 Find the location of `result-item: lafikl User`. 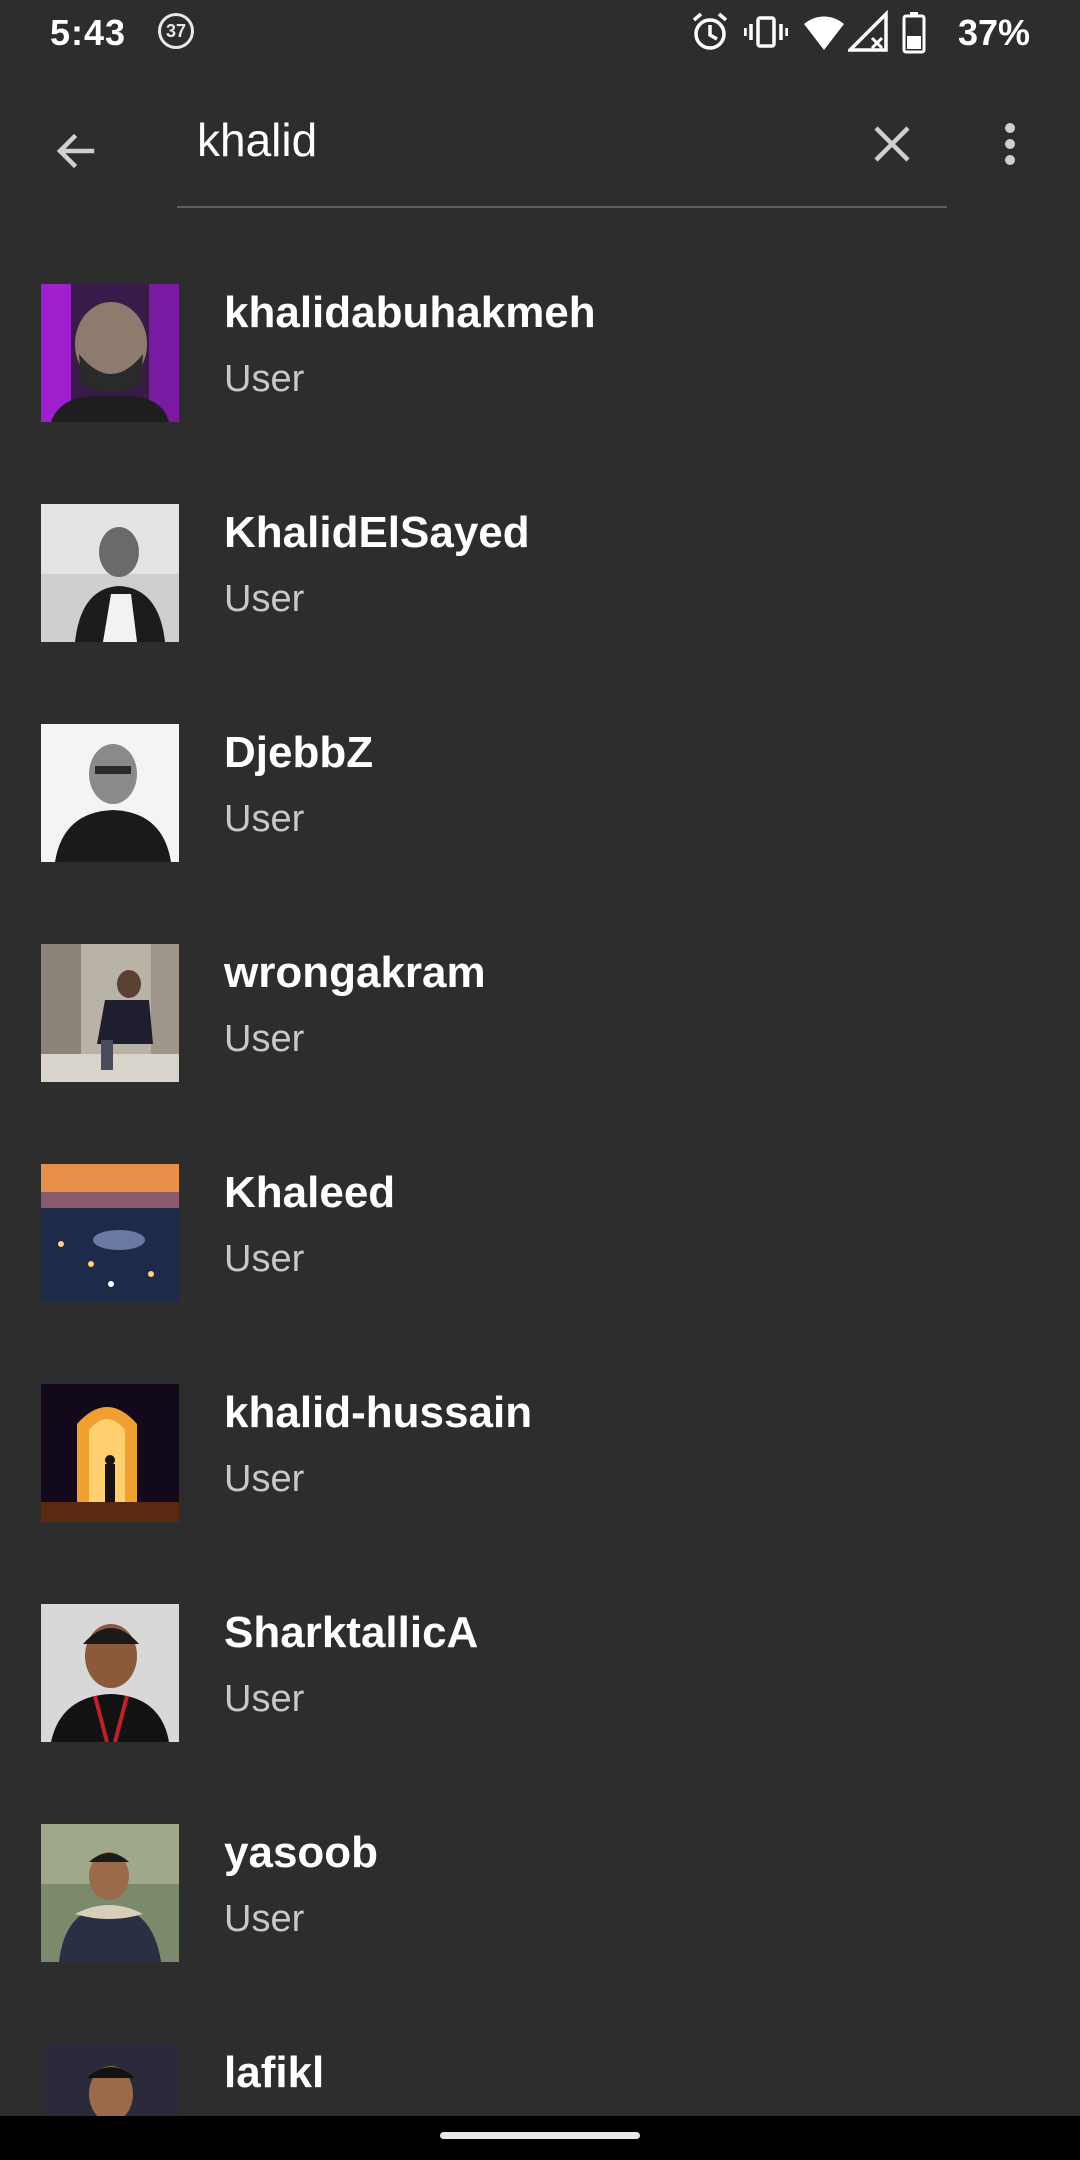

result-item: lafikl User is located at coordinates (540, 2060).